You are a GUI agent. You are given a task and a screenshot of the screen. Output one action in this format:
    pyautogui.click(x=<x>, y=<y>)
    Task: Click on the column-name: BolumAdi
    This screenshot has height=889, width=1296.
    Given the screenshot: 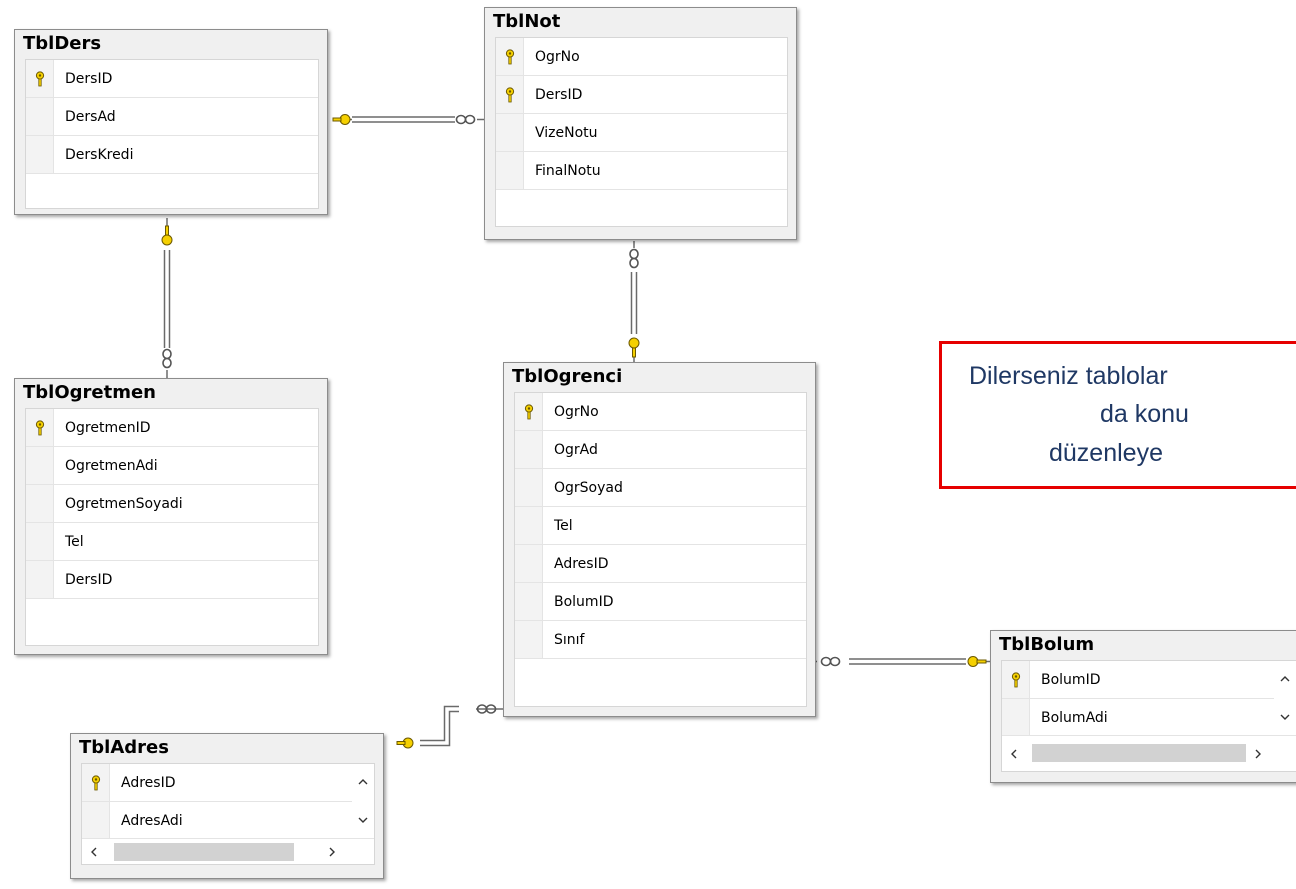 What is the action you would take?
    pyautogui.click(x=1074, y=718)
    